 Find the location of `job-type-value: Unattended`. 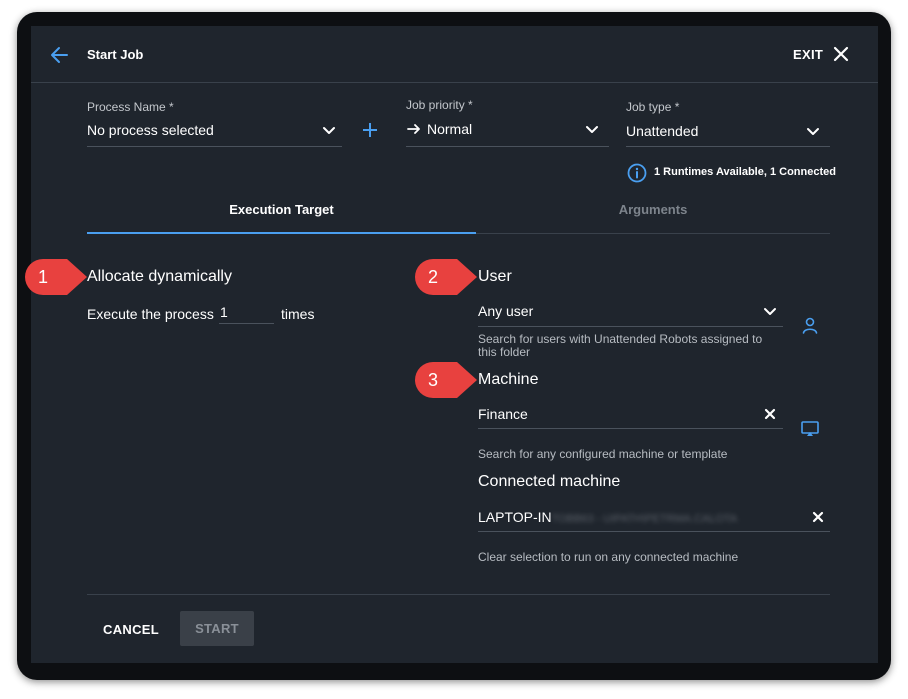

job-type-value: Unattended is located at coordinates (662, 131).